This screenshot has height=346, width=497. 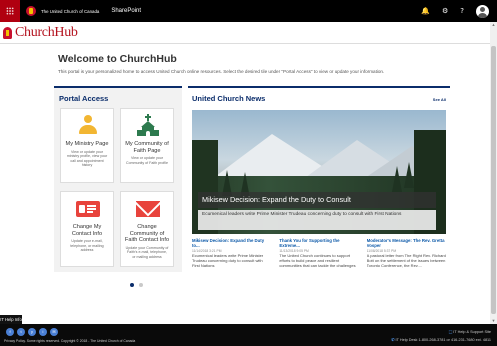 What do you see at coordinates (147, 234) in the screenshot?
I see `tile-title: Change Community of Faith Contact Info` at bounding box center [147, 234].